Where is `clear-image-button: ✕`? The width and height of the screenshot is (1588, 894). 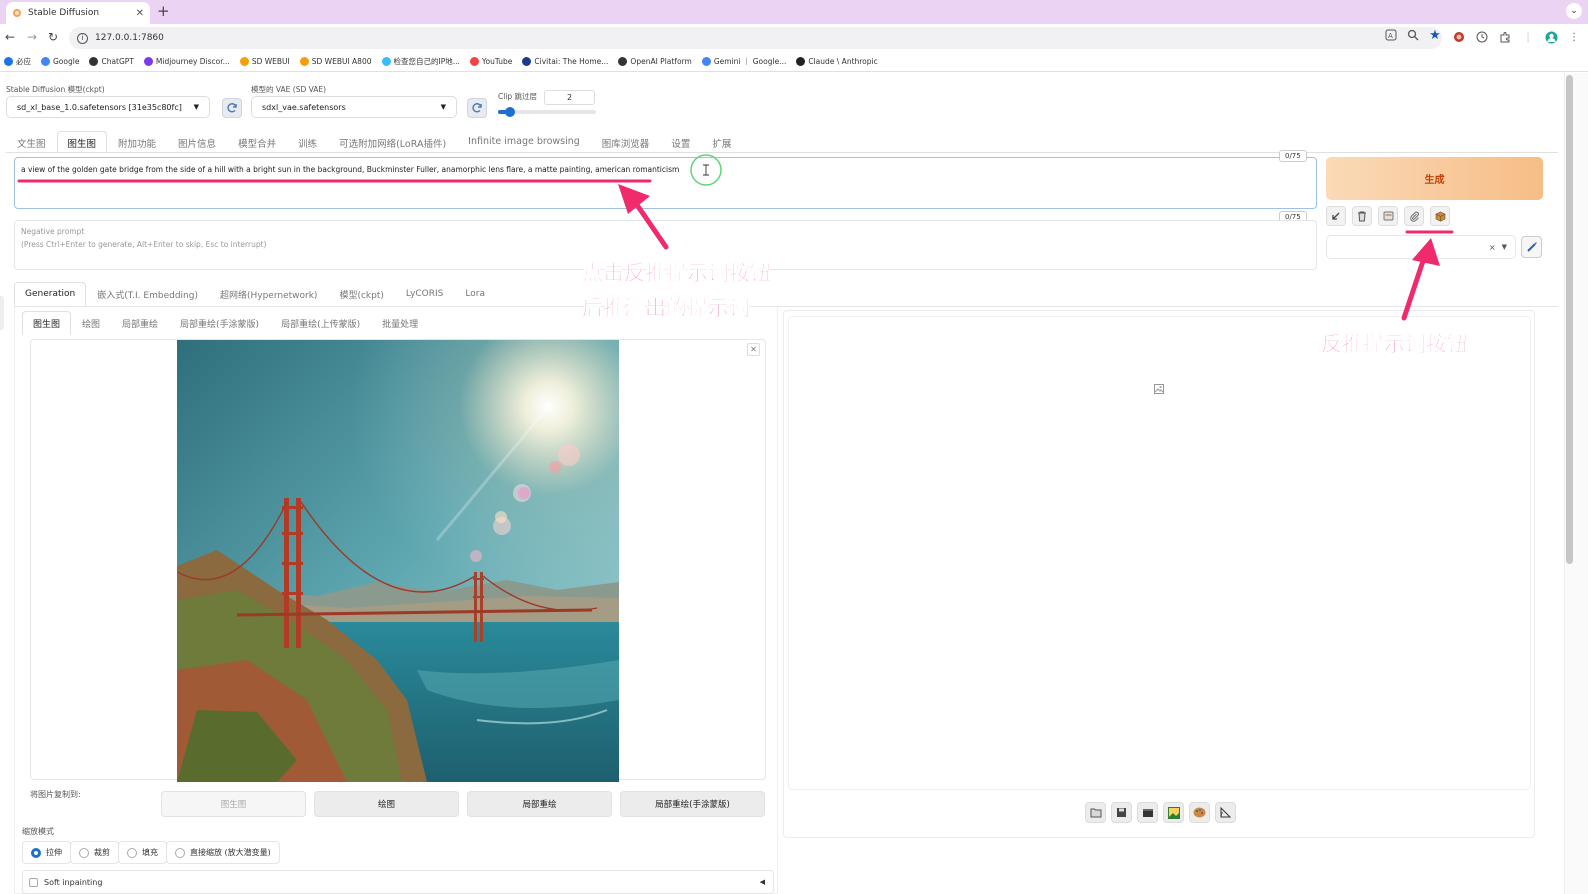
clear-image-button: ✕ is located at coordinates (753, 349).